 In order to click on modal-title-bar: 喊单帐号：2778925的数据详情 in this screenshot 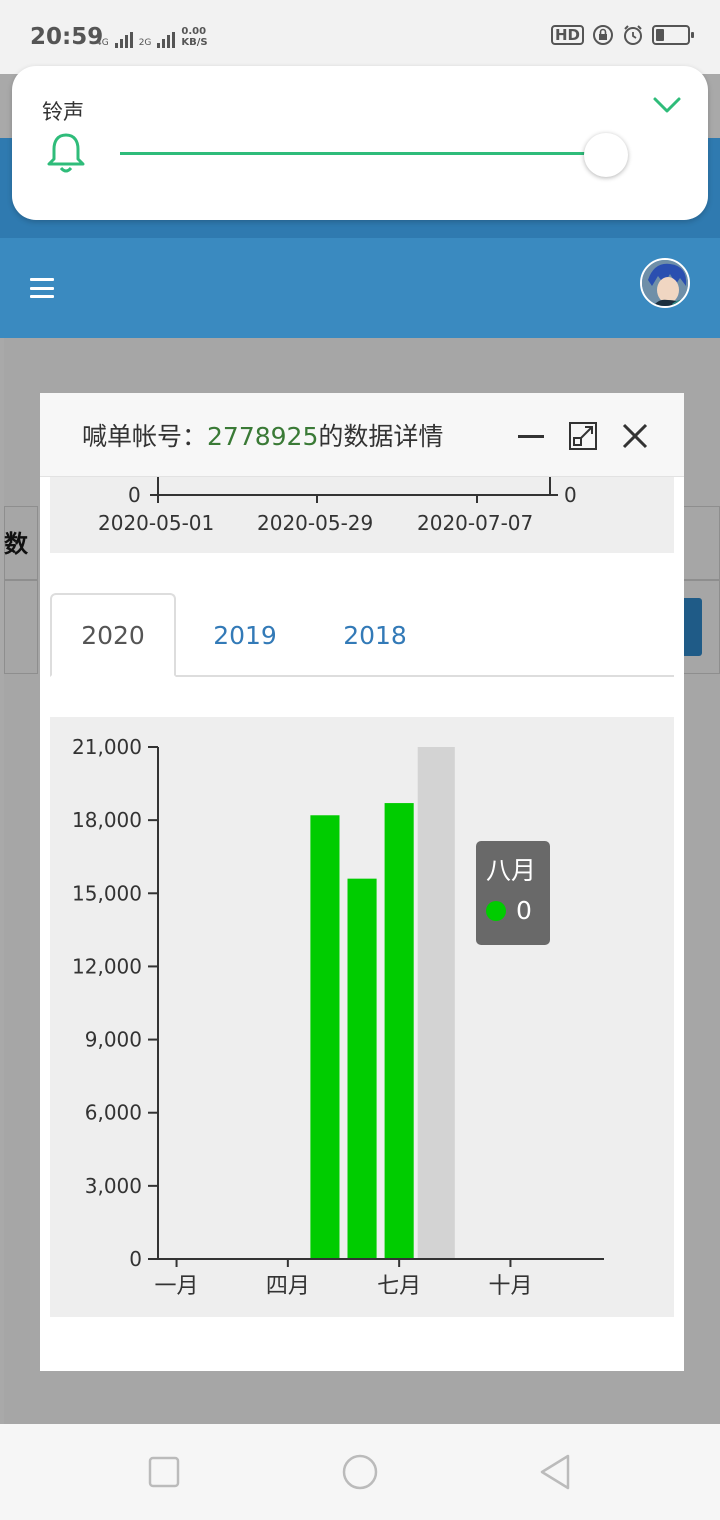, I will do `click(362, 435)`.